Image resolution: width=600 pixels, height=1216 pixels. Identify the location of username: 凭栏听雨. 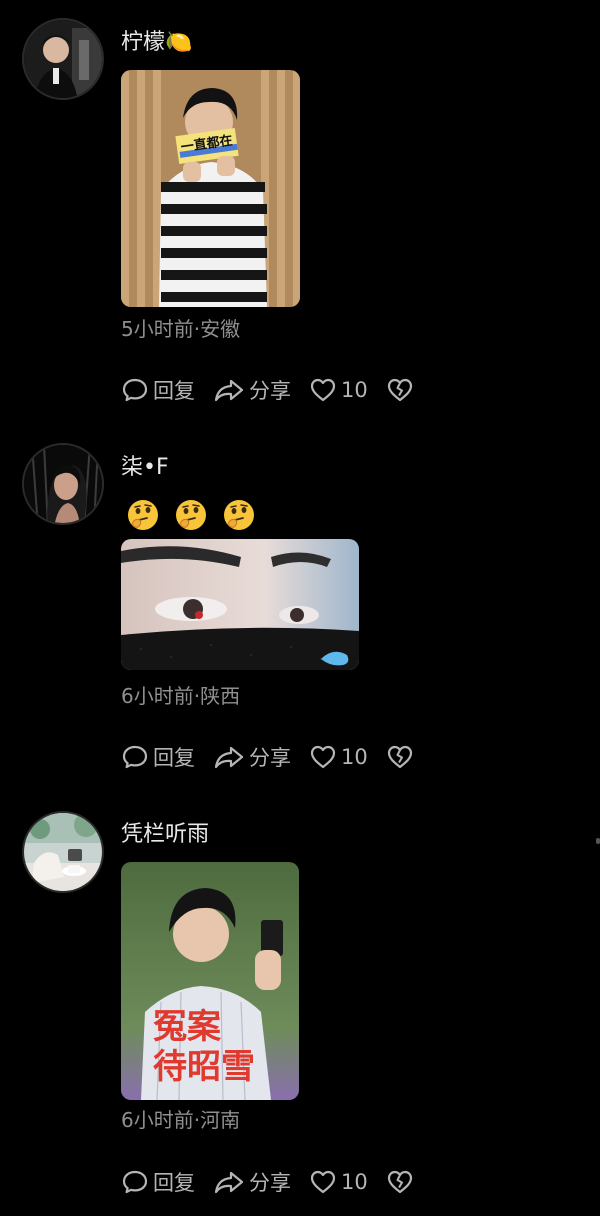
(165, 835).